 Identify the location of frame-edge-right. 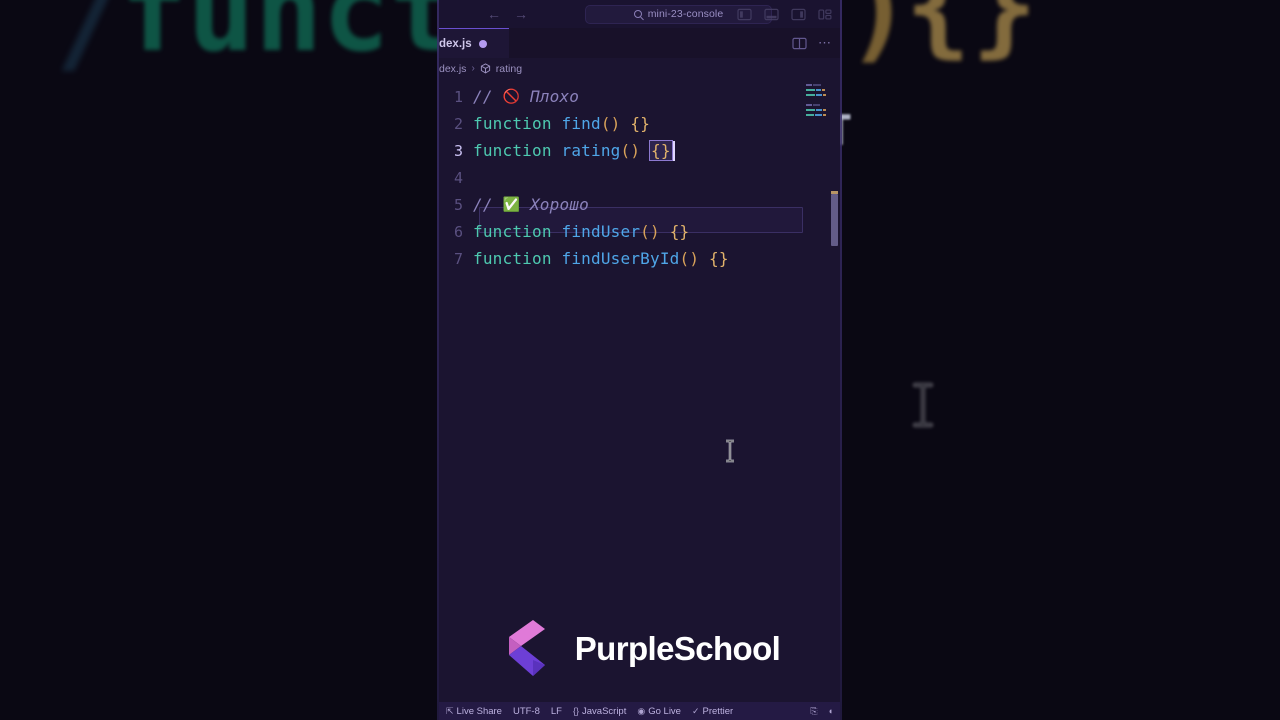
(841, 360).